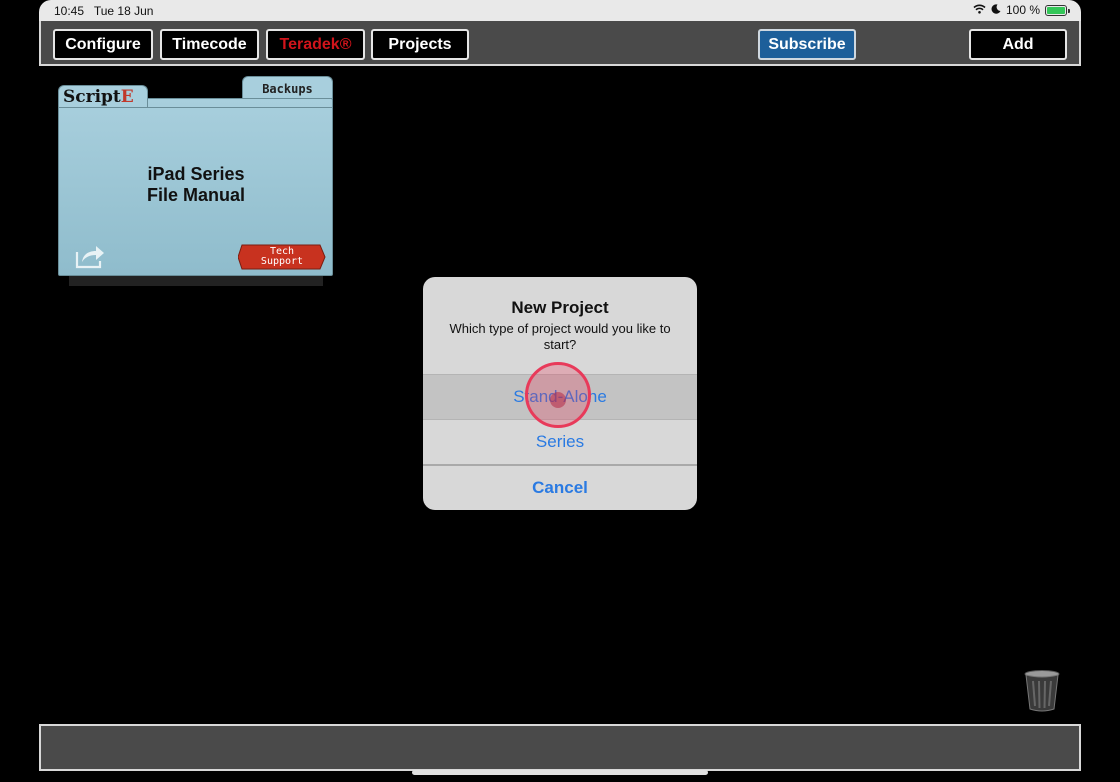 The image size is (1120, 782). I want to click on bottom-bar, so click(560, 747).